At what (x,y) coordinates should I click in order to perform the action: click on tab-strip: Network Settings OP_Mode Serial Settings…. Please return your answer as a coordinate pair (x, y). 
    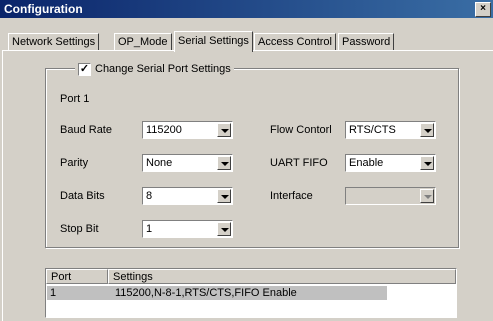
    Looking at the image, I should click on (246, 41).